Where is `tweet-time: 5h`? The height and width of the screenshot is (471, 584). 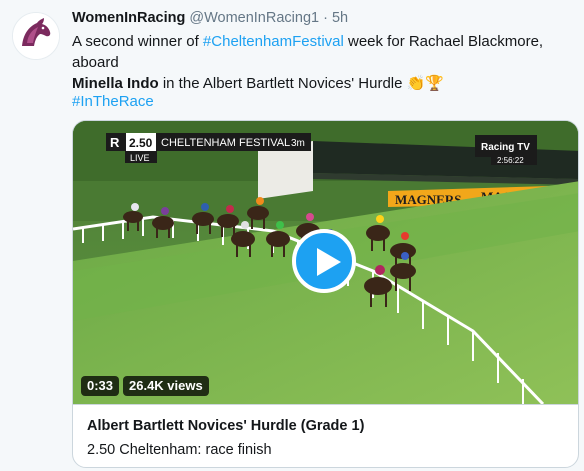
tweet-time: 5h is located at coordinates (340, 18).